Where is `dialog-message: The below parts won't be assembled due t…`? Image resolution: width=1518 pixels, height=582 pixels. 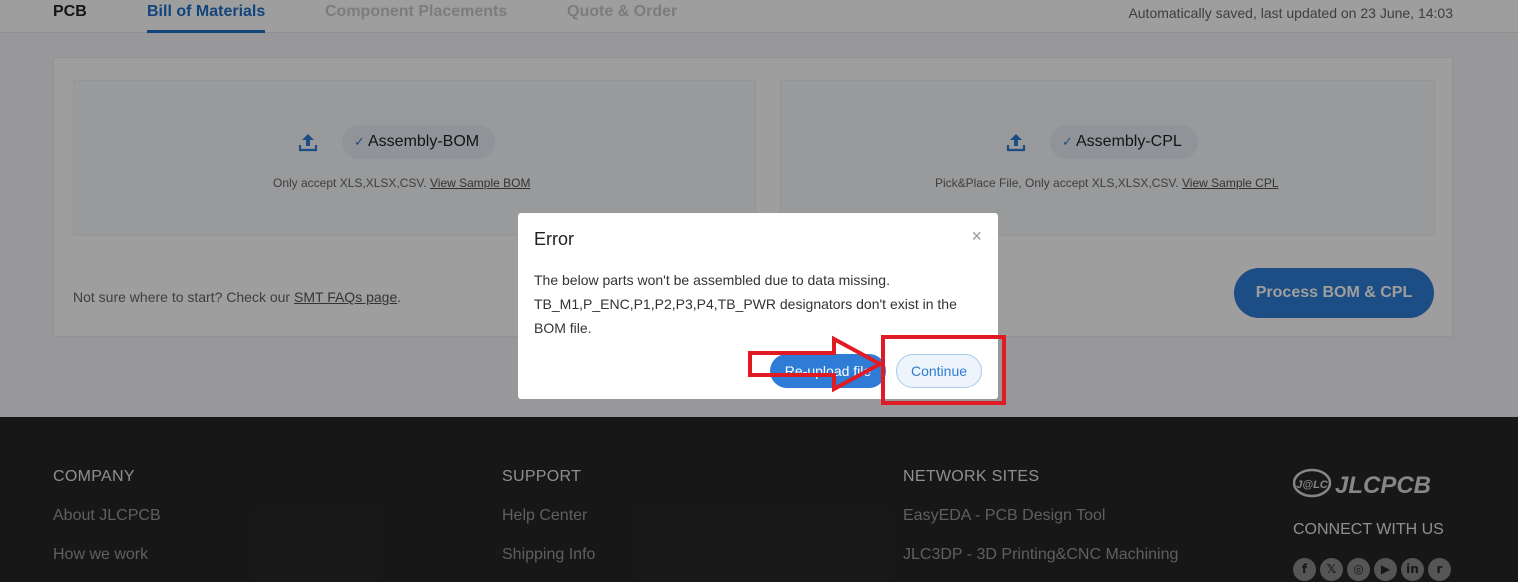 dialog-message: The below parts won't be assembled due t… is located at coordinates (754, 304).